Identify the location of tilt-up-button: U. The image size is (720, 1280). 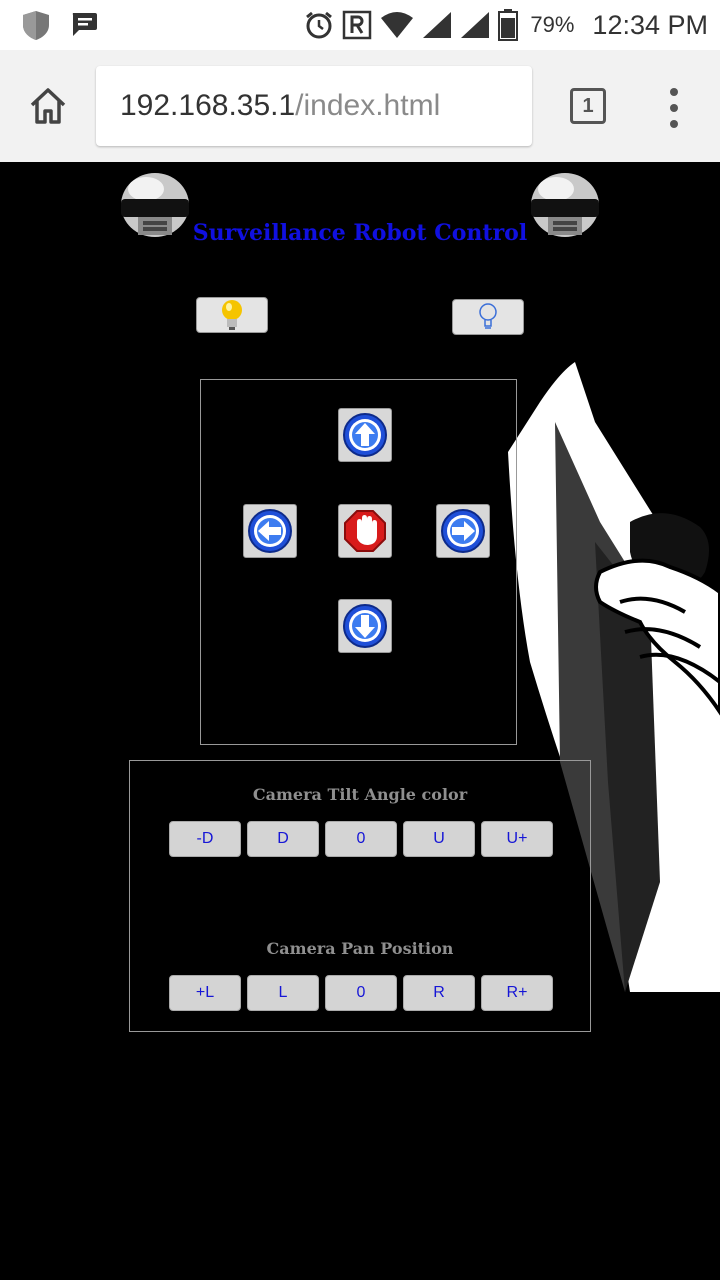
(439, 839).